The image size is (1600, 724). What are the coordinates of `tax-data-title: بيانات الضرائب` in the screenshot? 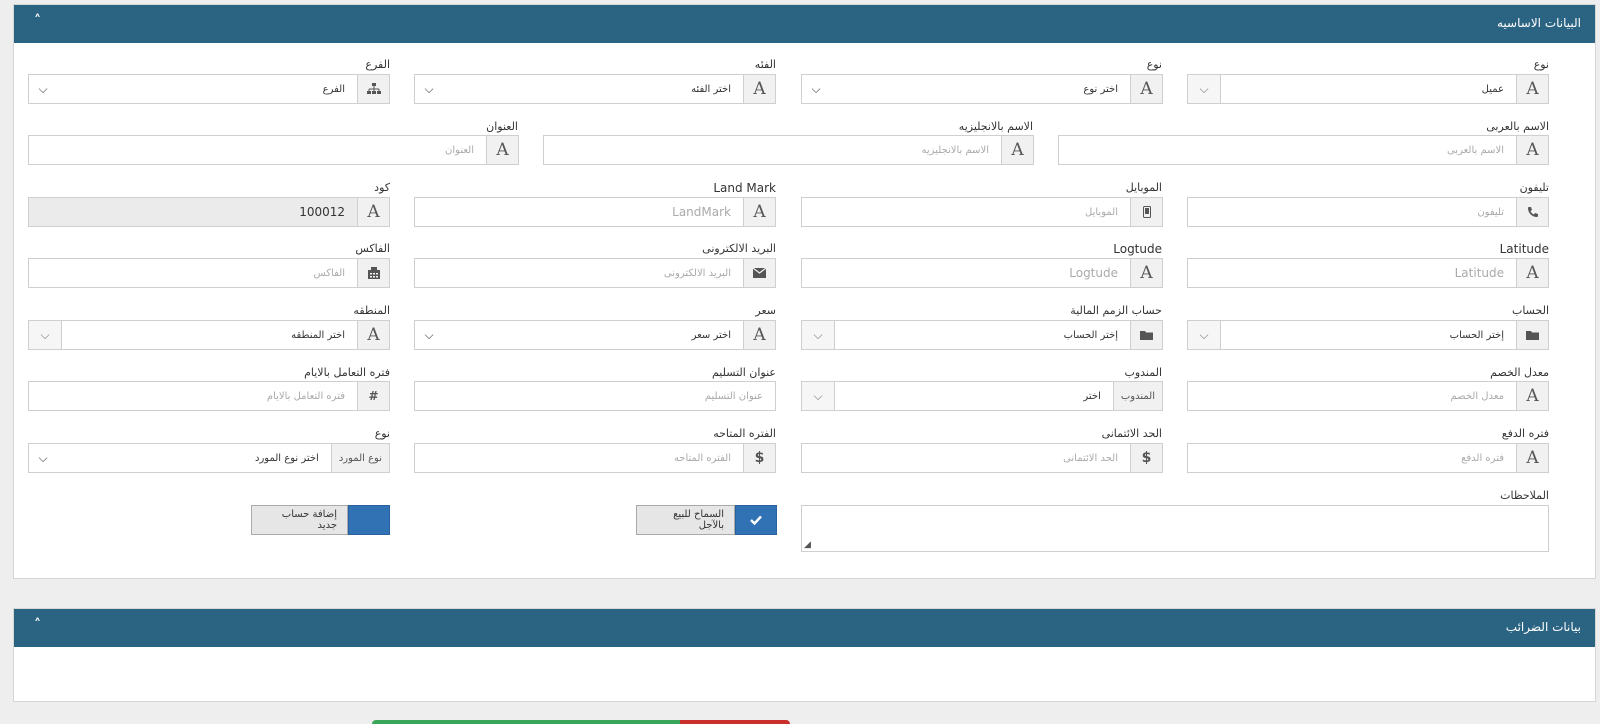 It's located at (1543, 627).